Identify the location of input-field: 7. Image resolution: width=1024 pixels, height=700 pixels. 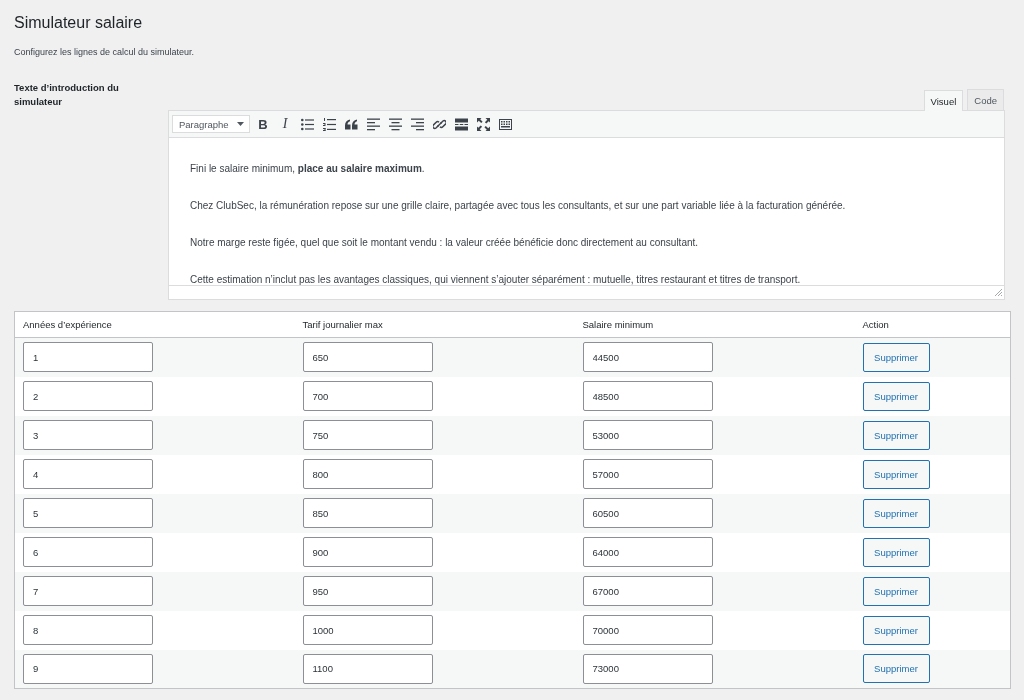
(88, 591).